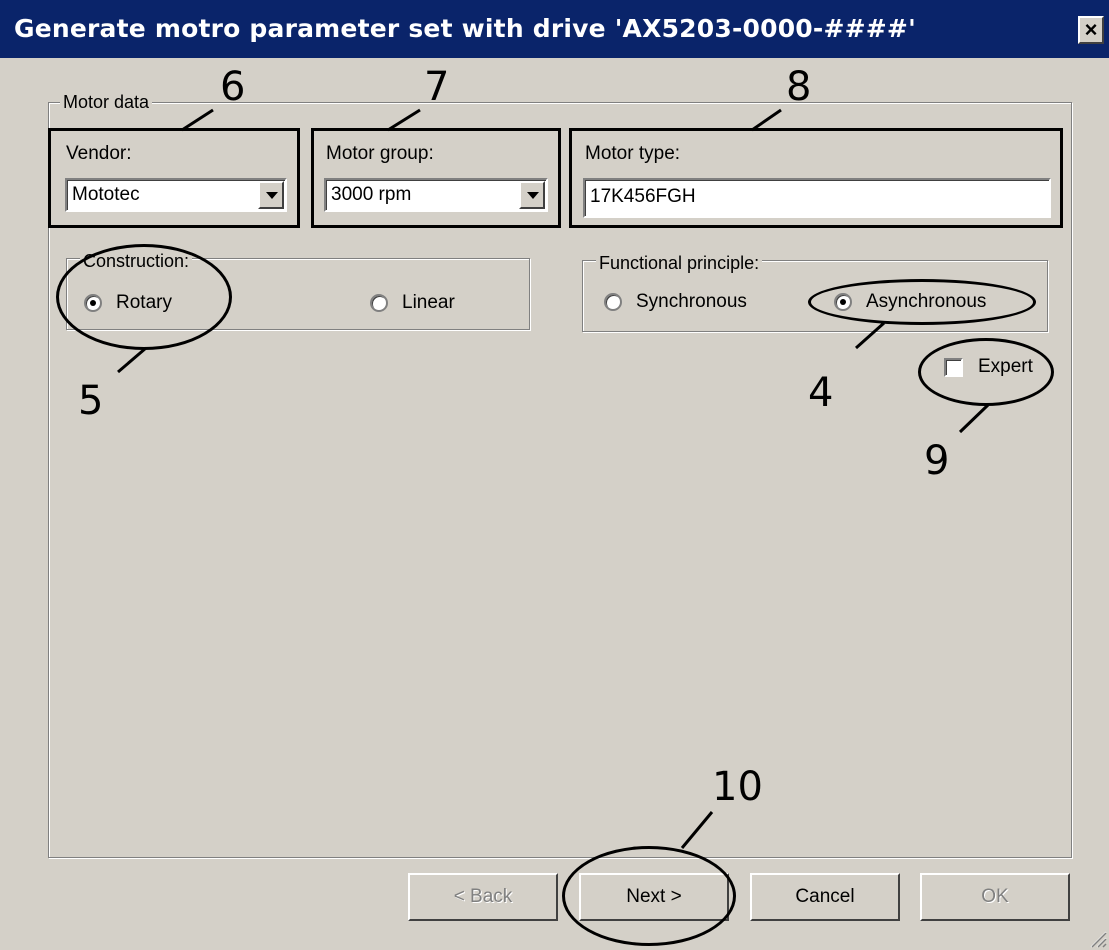  I want to click on callout-4: 4, so click(821, 393).